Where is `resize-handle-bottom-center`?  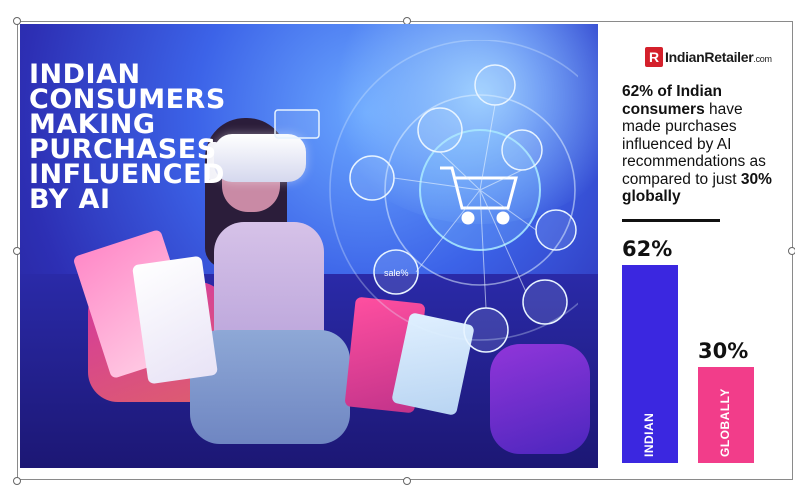 resize-handle-bottom-center is located at coordinates (407, 481).